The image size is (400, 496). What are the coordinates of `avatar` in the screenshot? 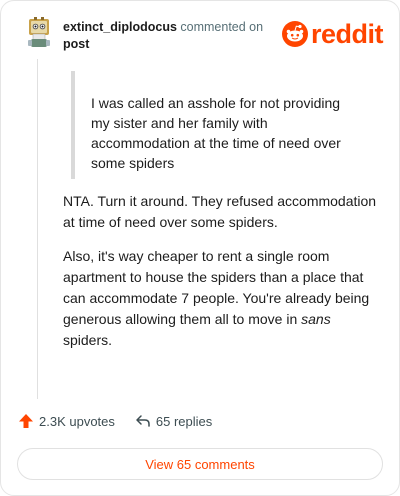 It's located at (39, 33).